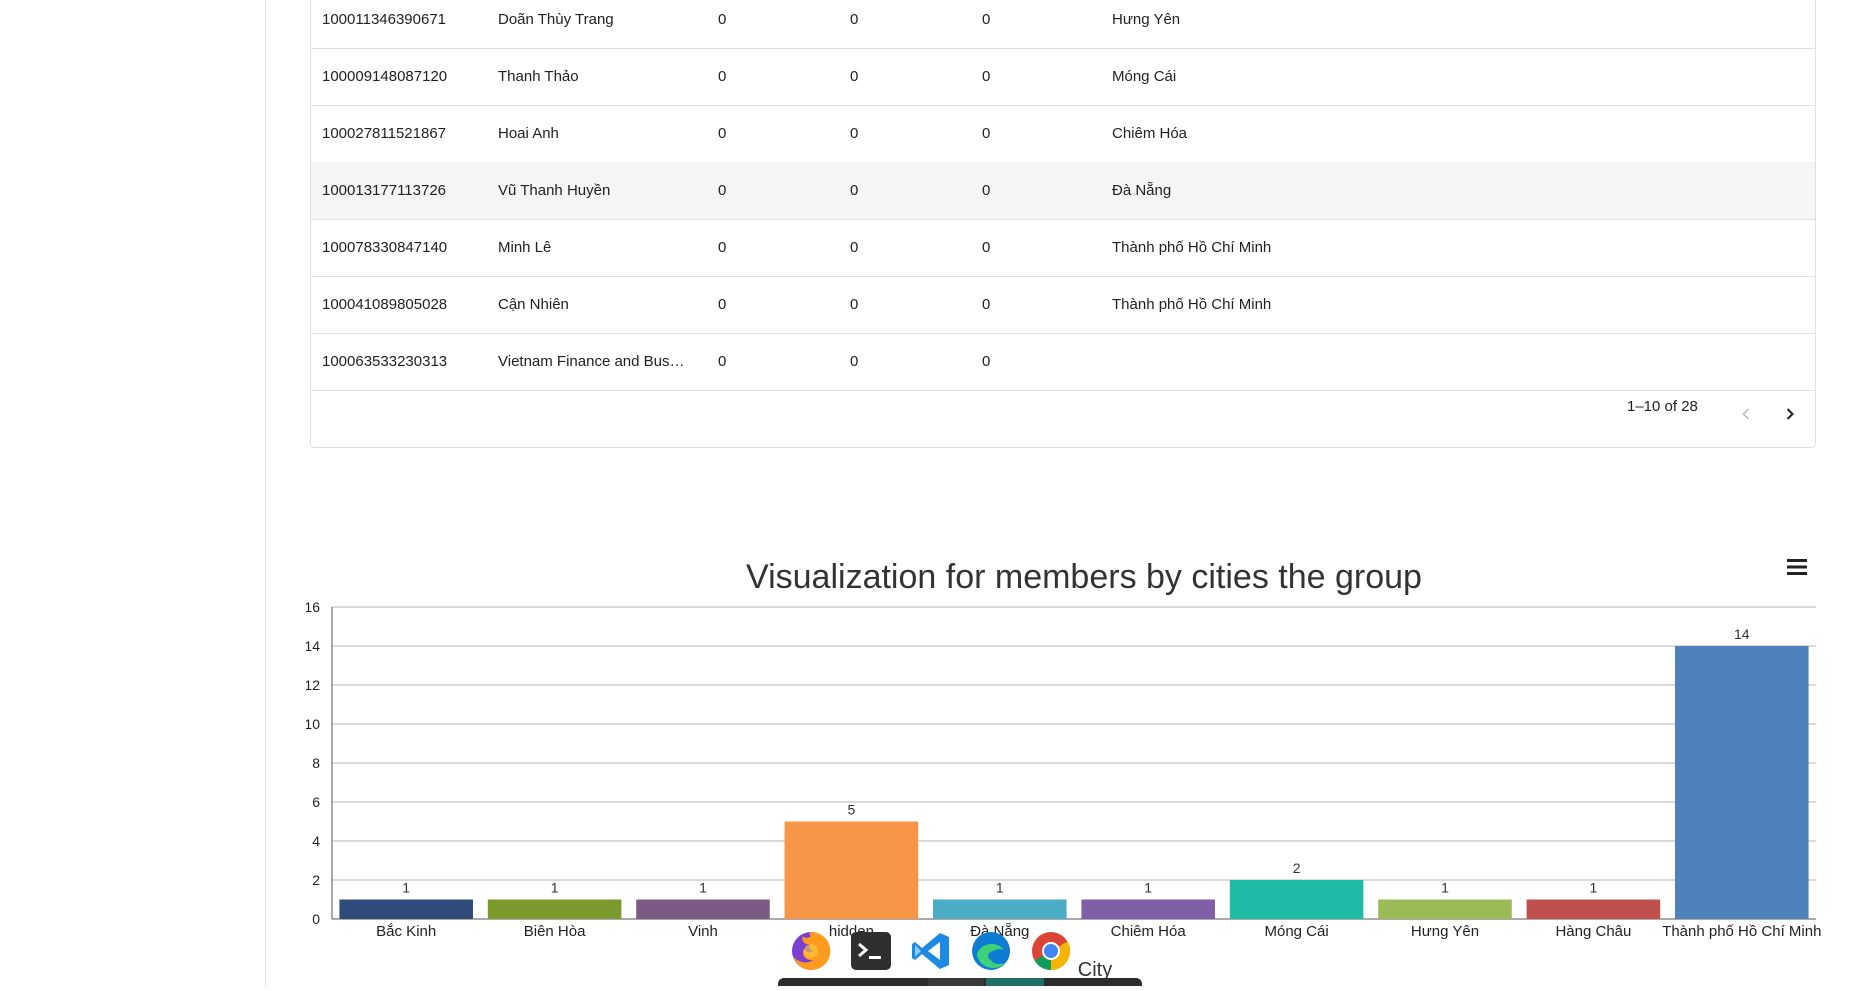 The height and width of the screenshot is (991, 1862). I want to click on edge-icon, so click(991, 951).